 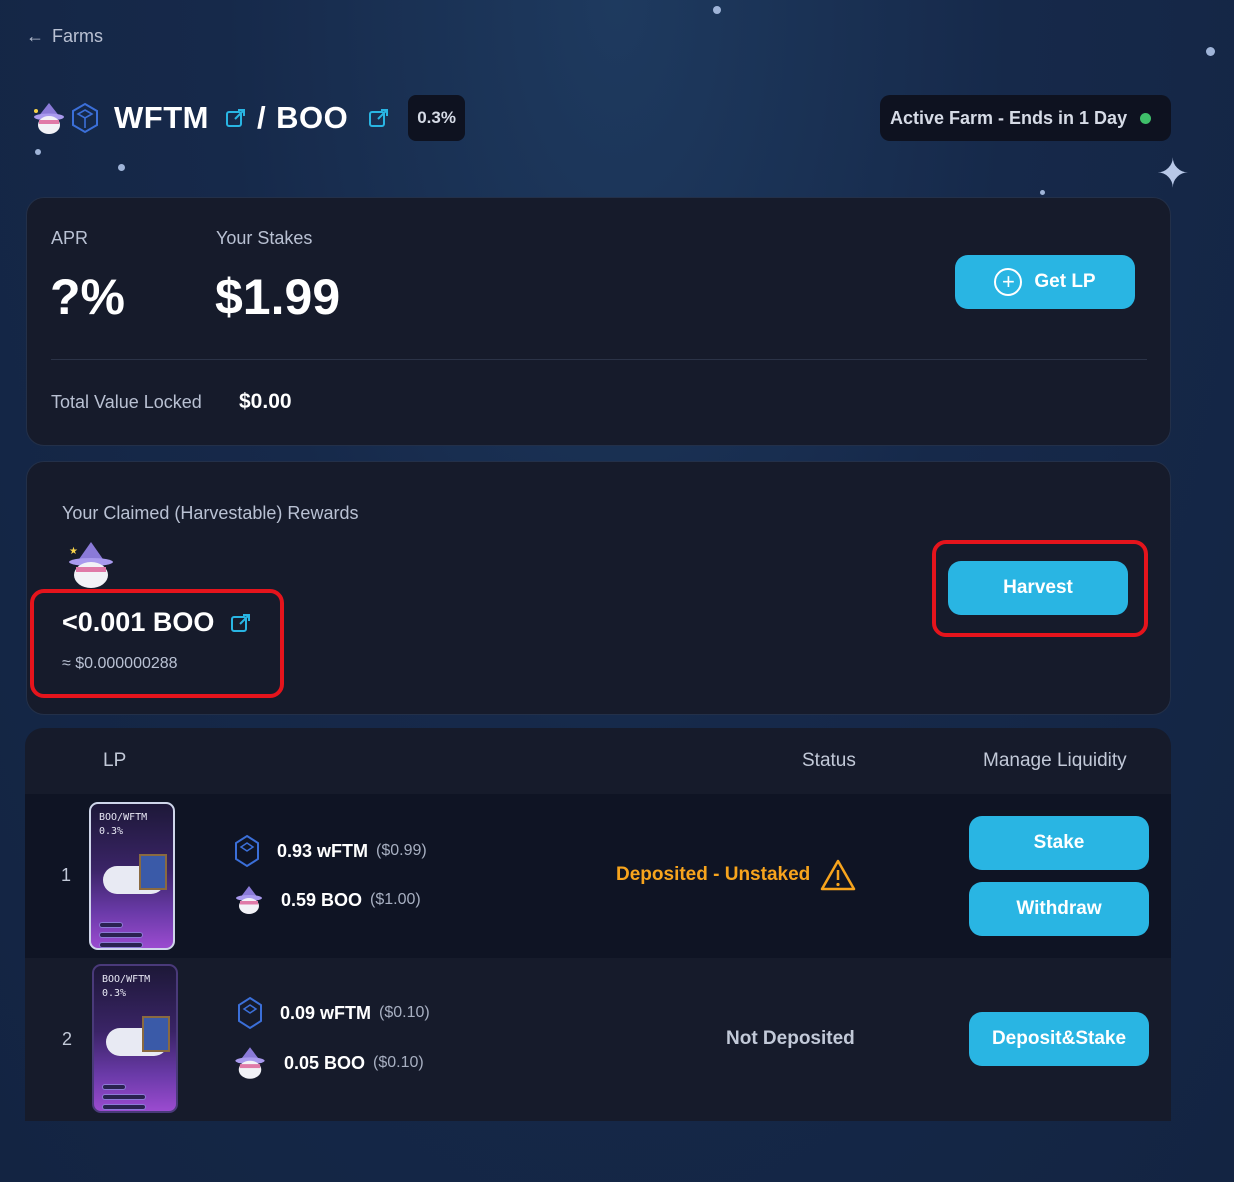 I want to click on your-stakes-value: $1.99, so click(x=278, y=297).